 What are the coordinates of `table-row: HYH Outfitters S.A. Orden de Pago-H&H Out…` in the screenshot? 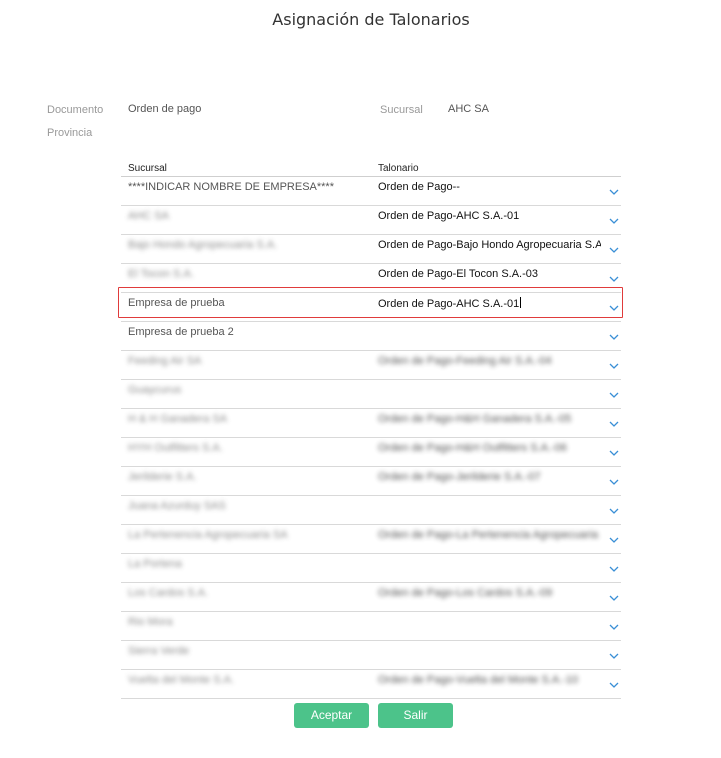 It's located at (371, 452).